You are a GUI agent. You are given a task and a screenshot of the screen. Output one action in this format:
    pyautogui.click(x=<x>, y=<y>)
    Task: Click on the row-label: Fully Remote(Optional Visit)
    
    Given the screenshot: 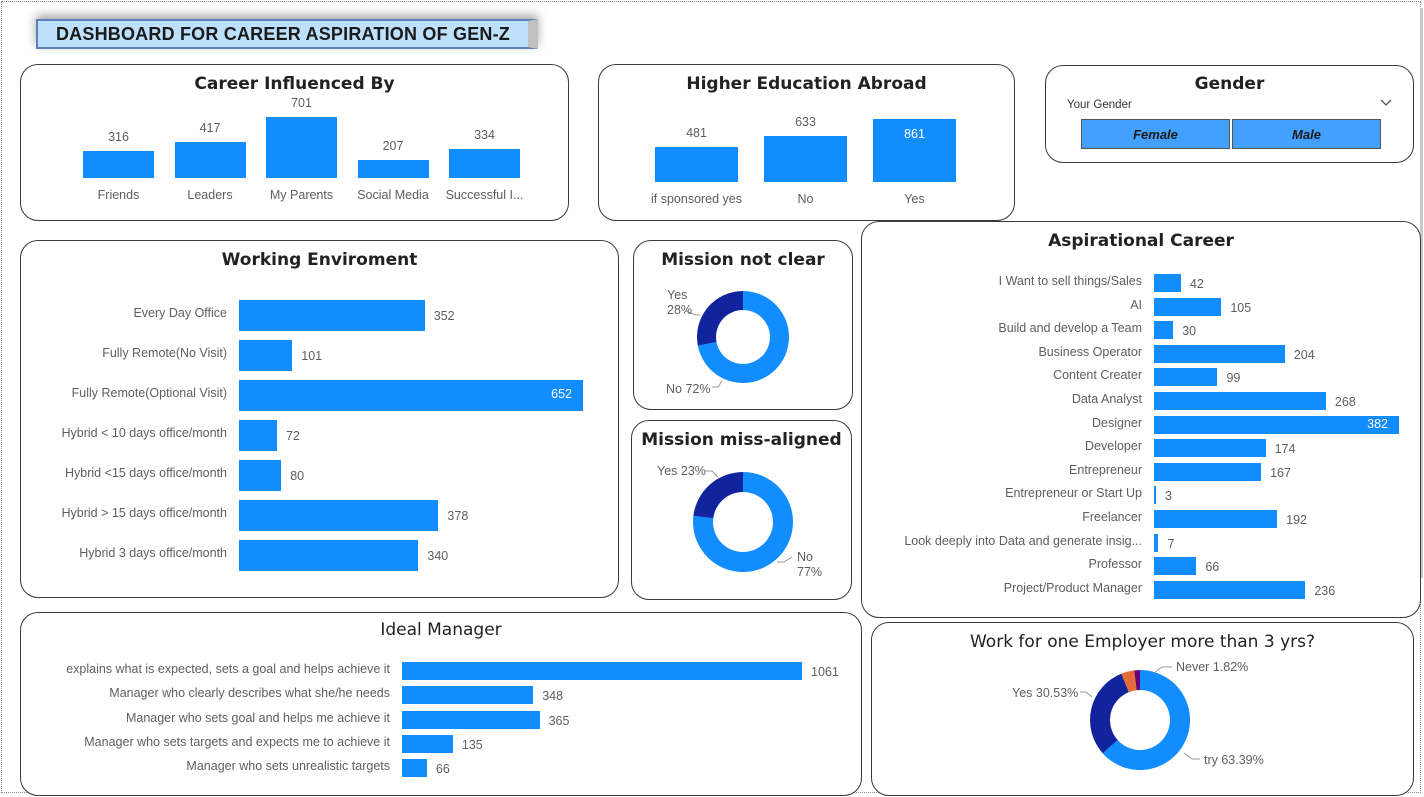 What is the action you would take?
    pyautogui.click(x=149, y=393)
    